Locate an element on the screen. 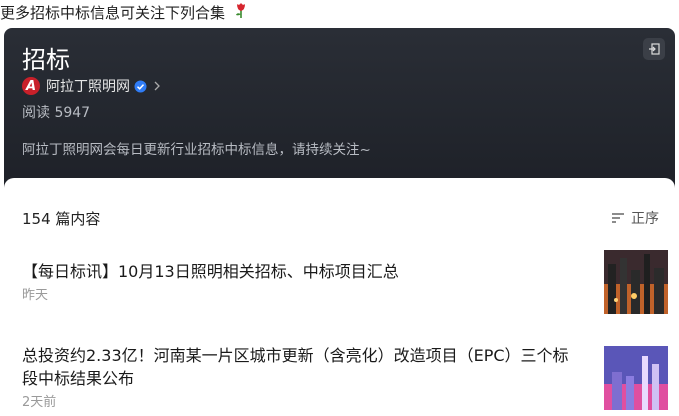 Image resolution: width=679 pixels, height=416 pixels. collection-title: 招标 is located at coordinates (46, 60).